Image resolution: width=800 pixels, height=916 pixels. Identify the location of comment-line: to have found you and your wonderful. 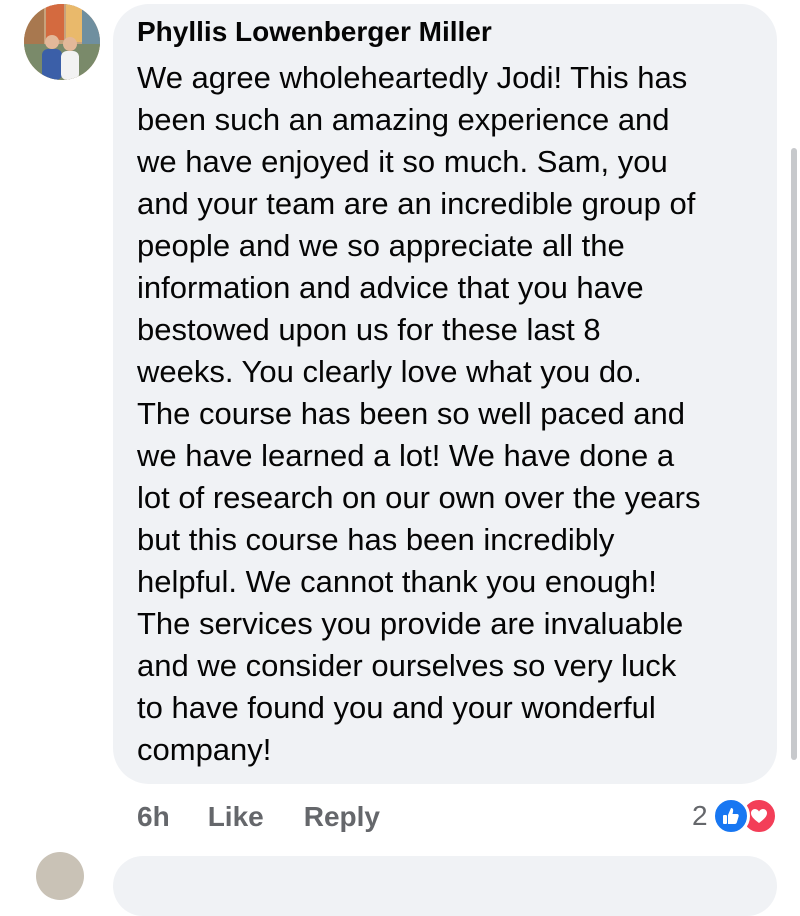
(396, 707).